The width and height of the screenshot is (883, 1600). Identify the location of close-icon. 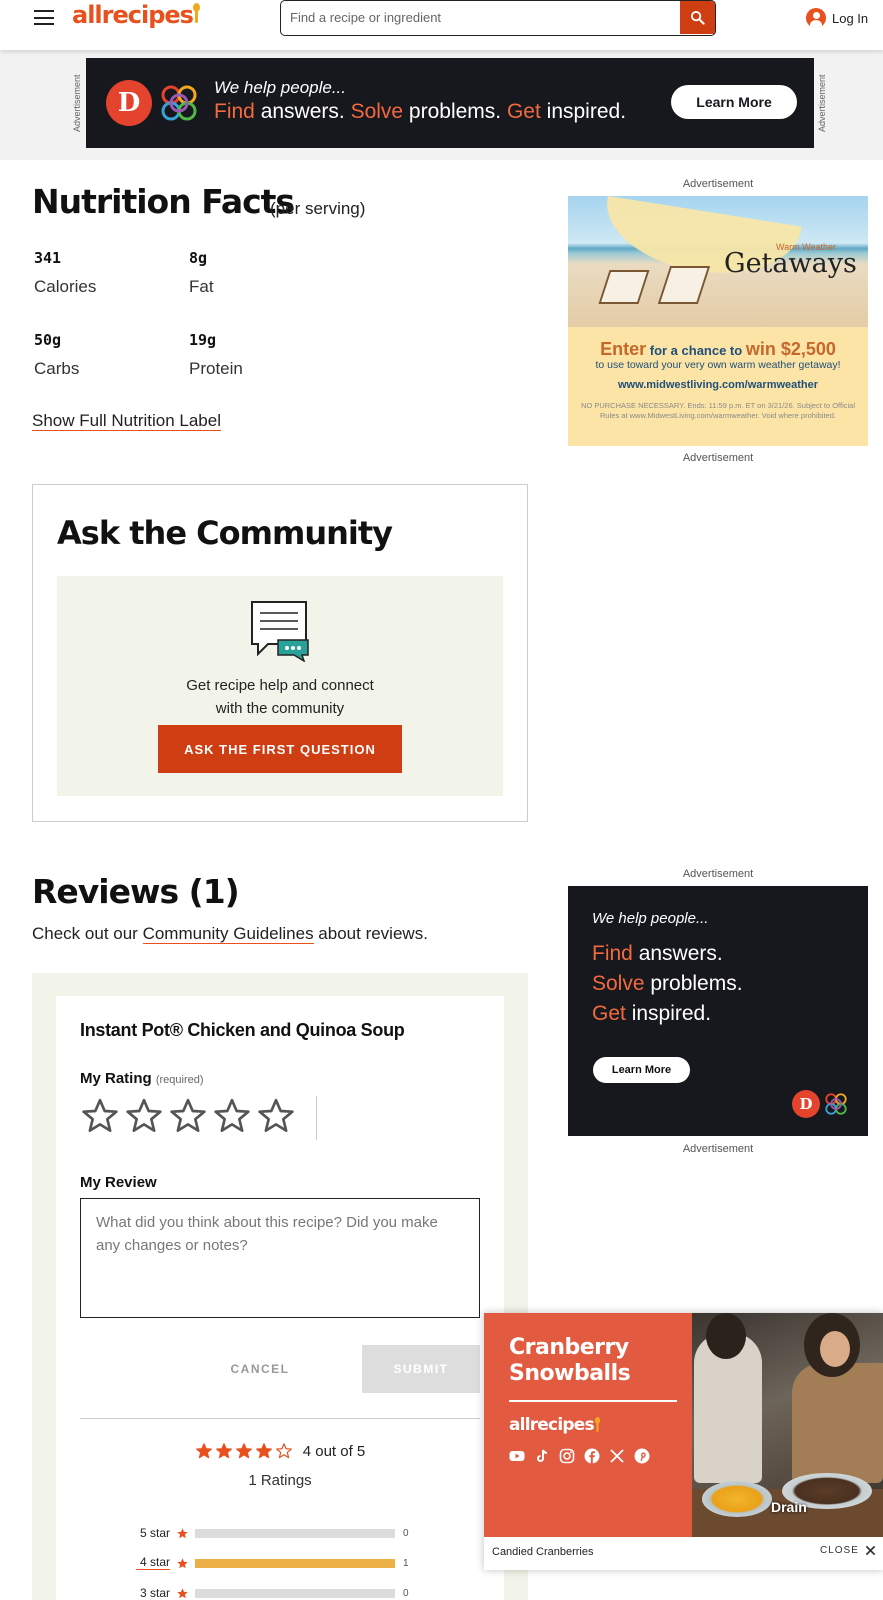
(870, 1550).